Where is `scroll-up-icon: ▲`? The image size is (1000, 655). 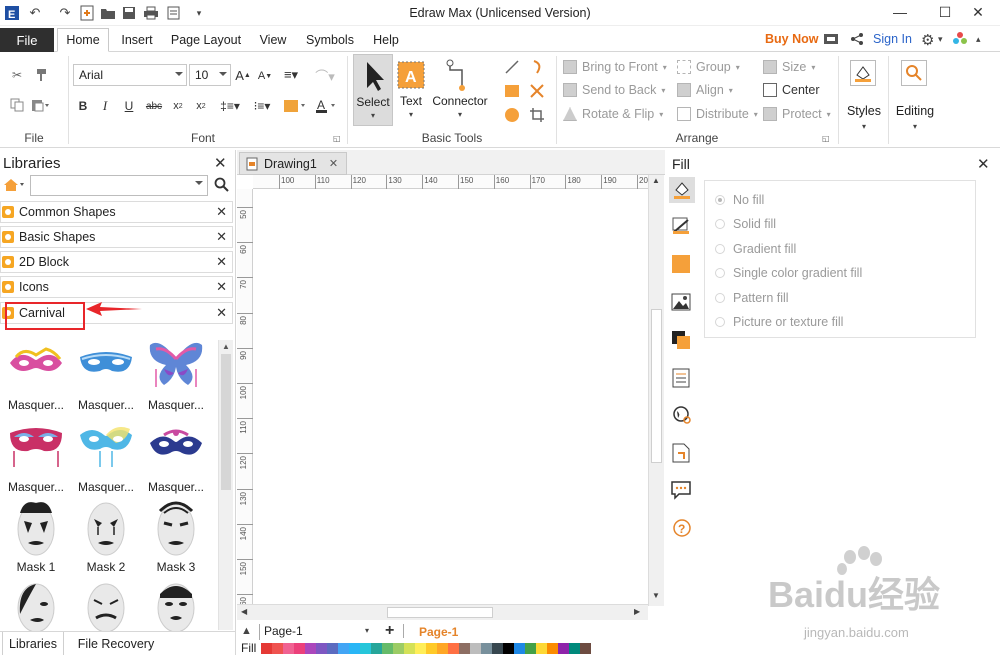 scroll-up-icon: ▲ is located at coordinates (226, 346).